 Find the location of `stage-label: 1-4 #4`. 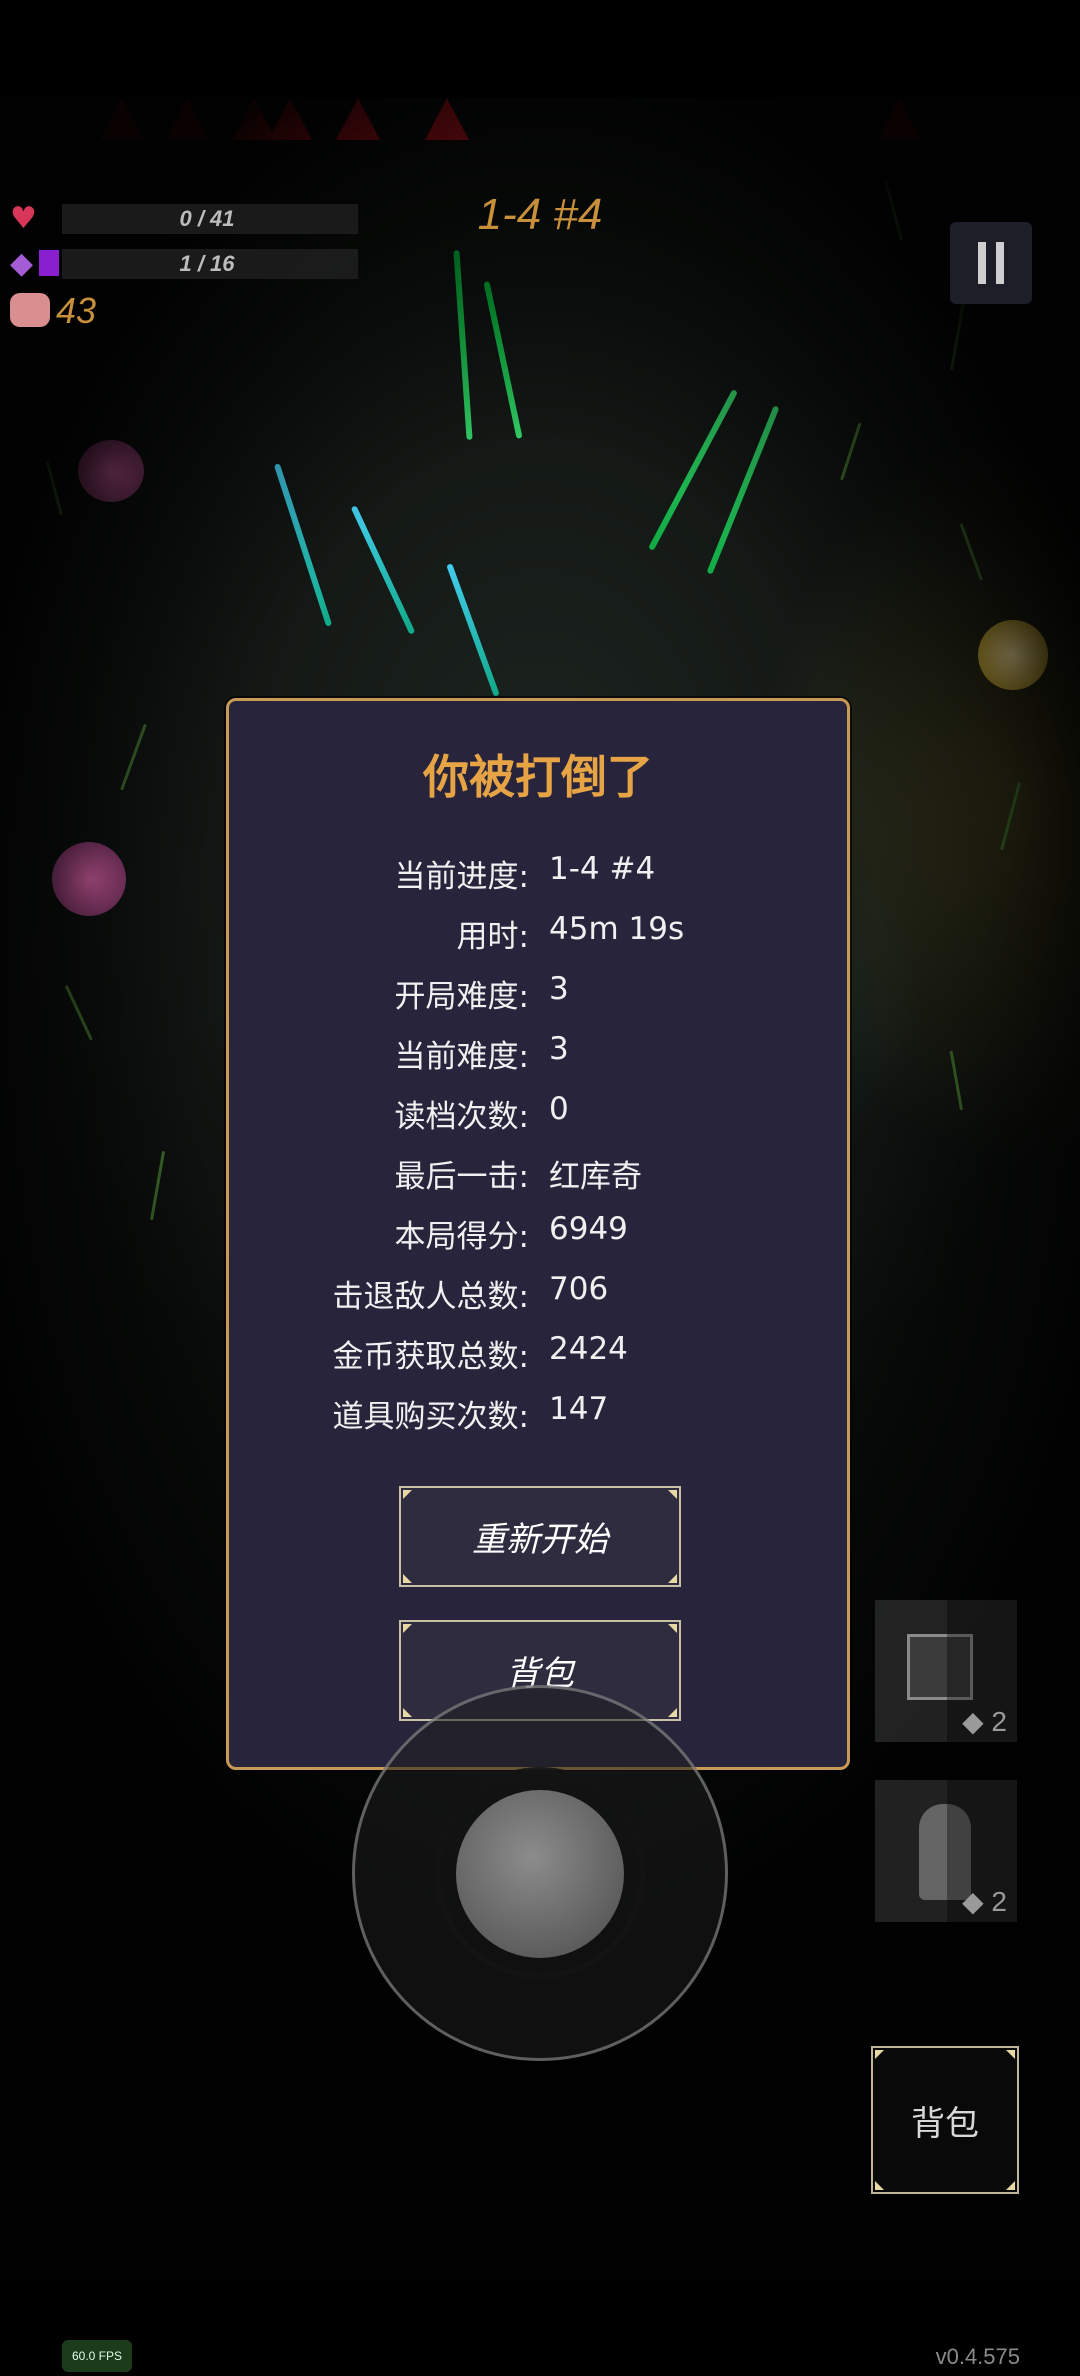

stage-label: 1-4 #4 is located at coordinates (540, 214).